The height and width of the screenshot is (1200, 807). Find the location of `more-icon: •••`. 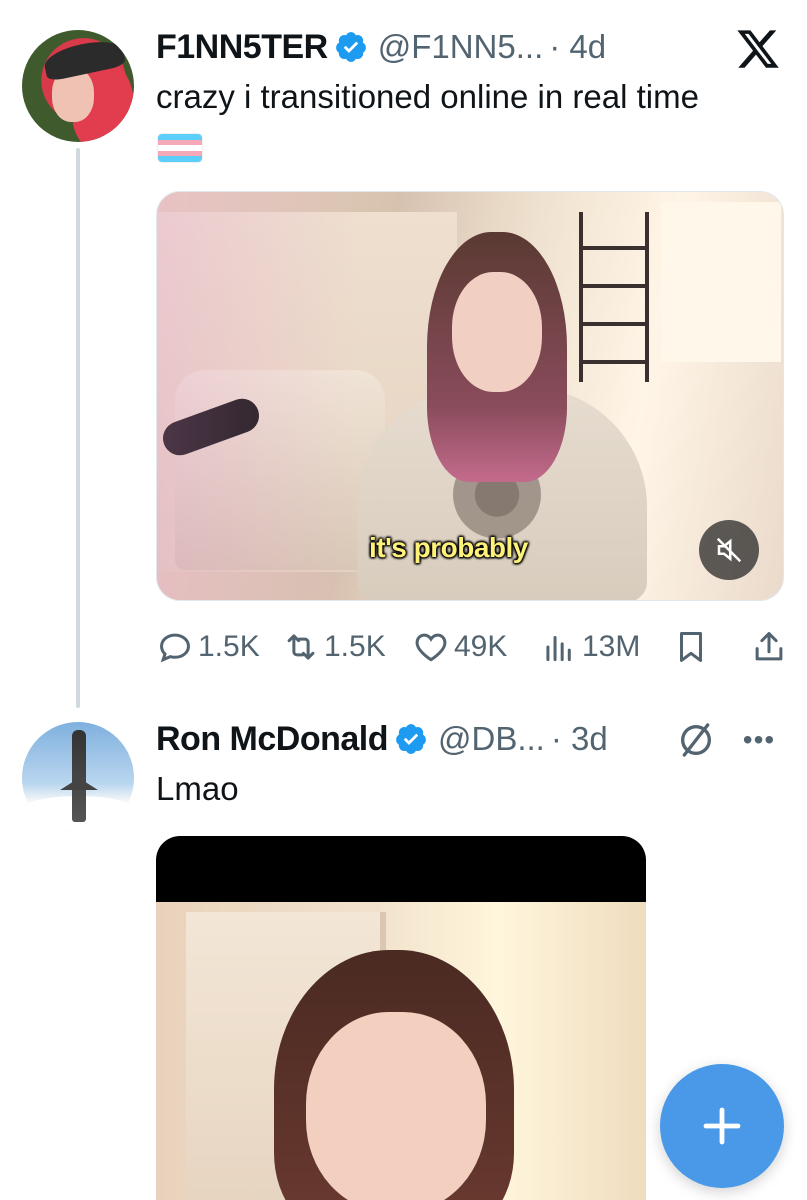

more-icon: ••• is located at coordinates (759, 740).